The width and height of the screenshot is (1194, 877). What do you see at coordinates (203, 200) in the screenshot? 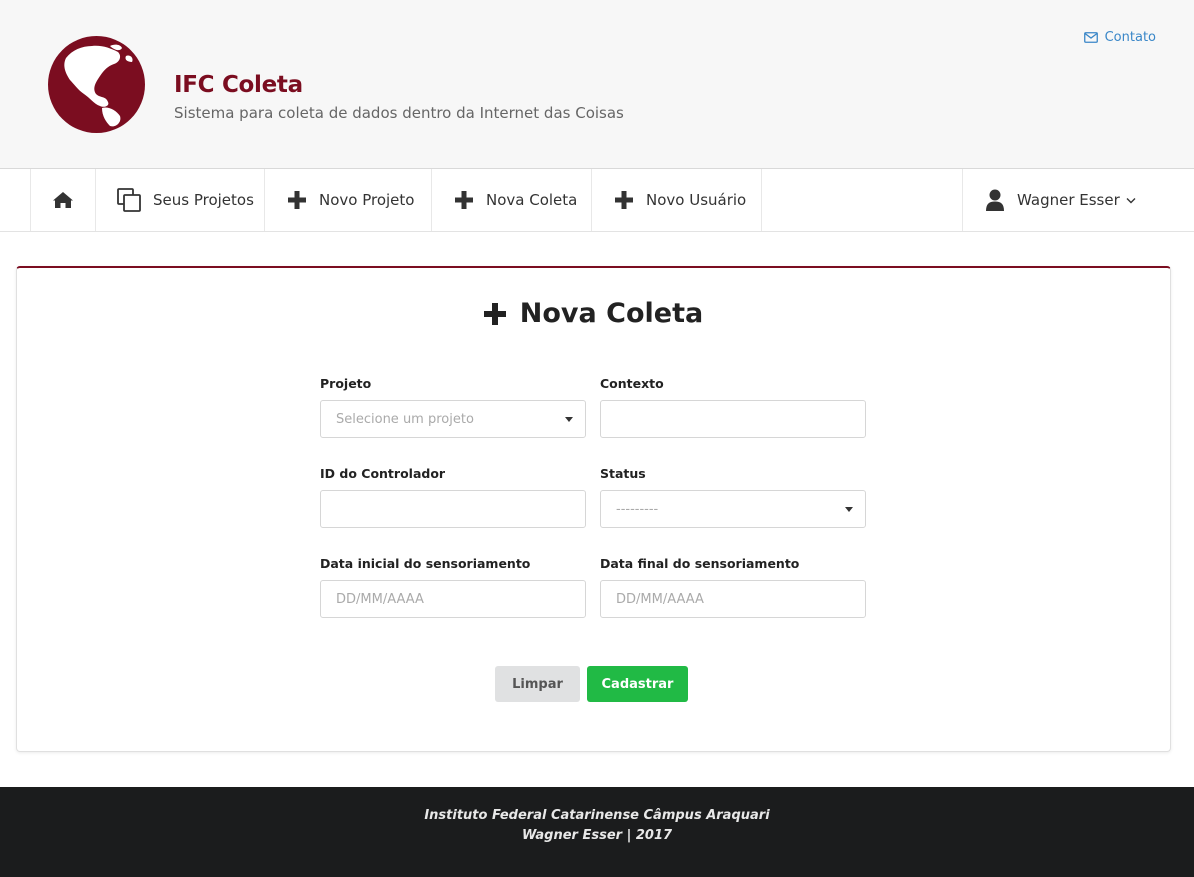
I see `nav-label: Seus Projetos` at bounding box center [203, 200].